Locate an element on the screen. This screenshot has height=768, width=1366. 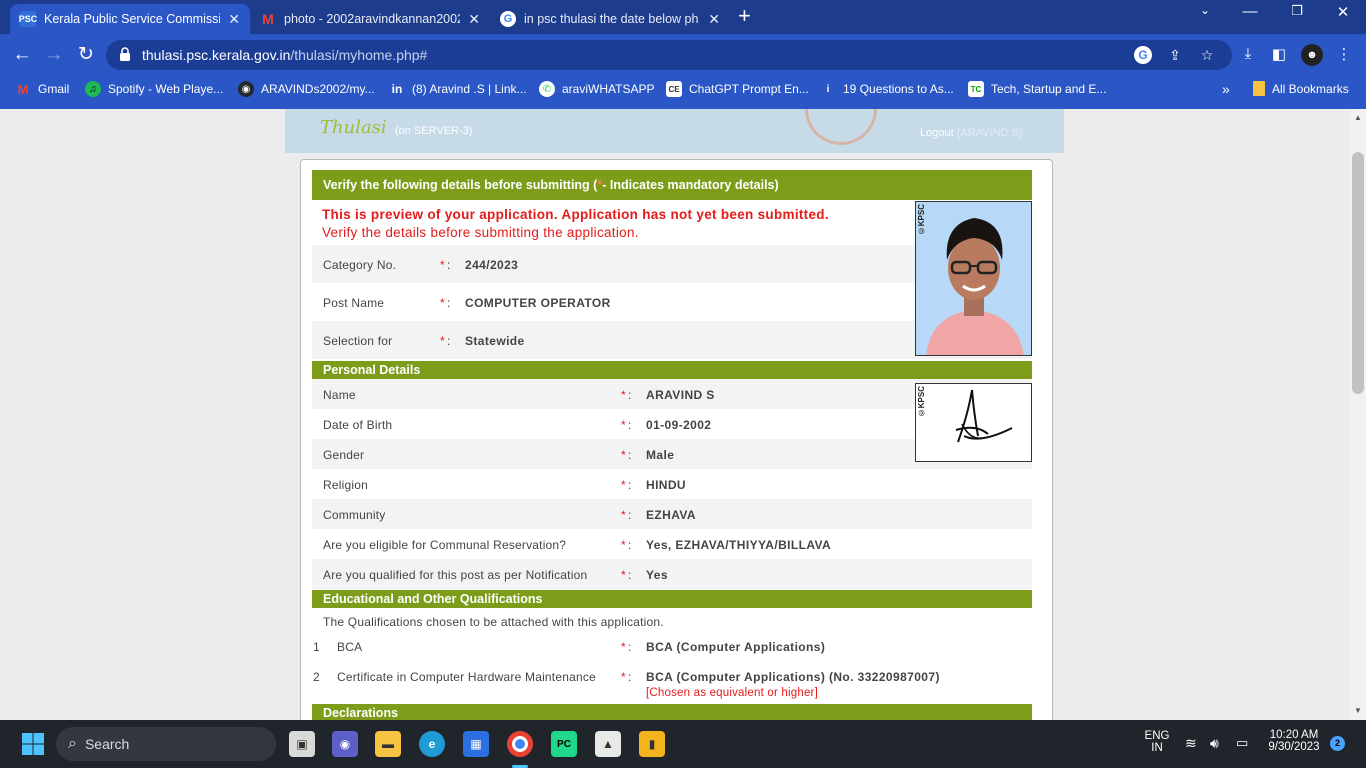
bookmark-whatsapp: ✆ araviWHATSAPP is located at coordinates (596, 89).